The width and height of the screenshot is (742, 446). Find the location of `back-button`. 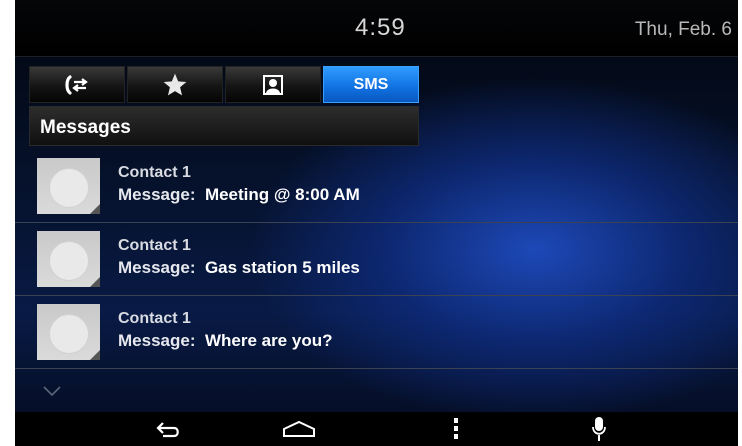

back-button is located at coordinates (169, 429).